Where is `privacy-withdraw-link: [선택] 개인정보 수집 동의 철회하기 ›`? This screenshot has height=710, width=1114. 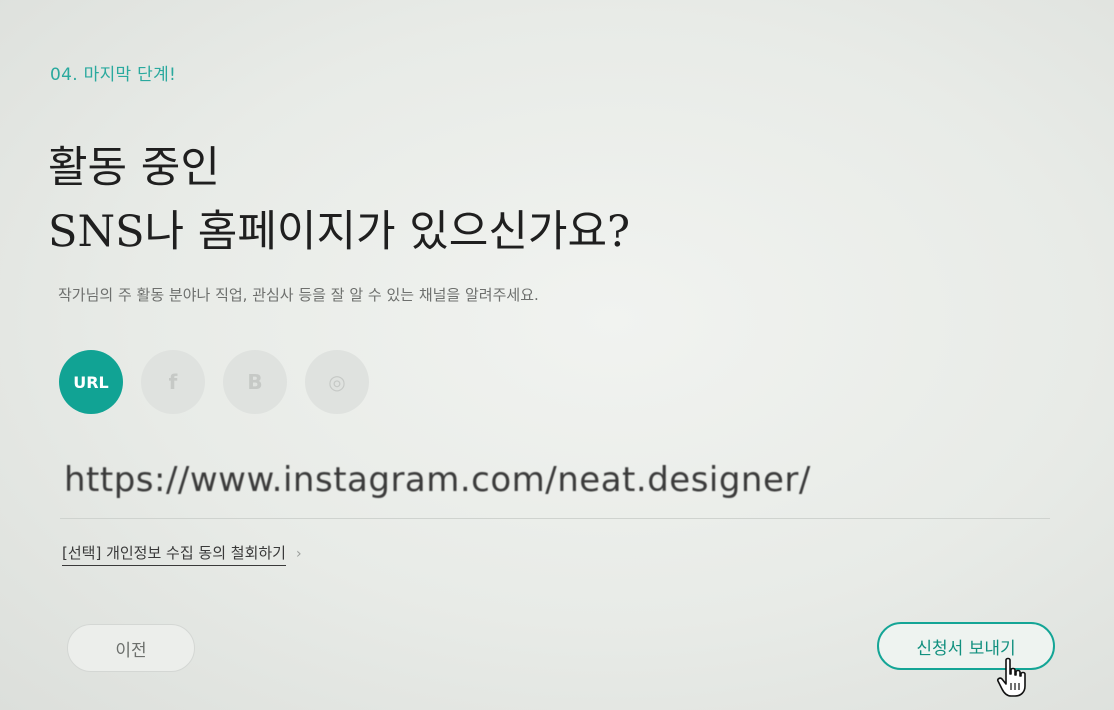 privacy-withdraw-link: [선택] 개인정보 수집 동의 철회하기 › is located at coordinates (182, 554).